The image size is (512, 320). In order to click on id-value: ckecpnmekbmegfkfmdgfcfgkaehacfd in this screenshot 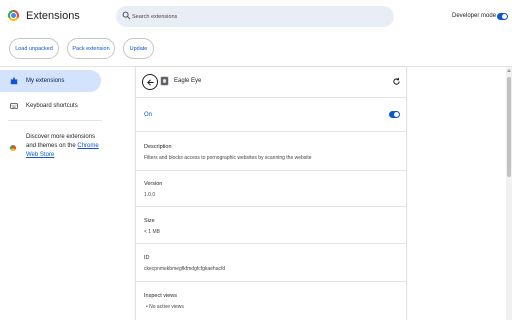, I will do `click(185, 269)`.